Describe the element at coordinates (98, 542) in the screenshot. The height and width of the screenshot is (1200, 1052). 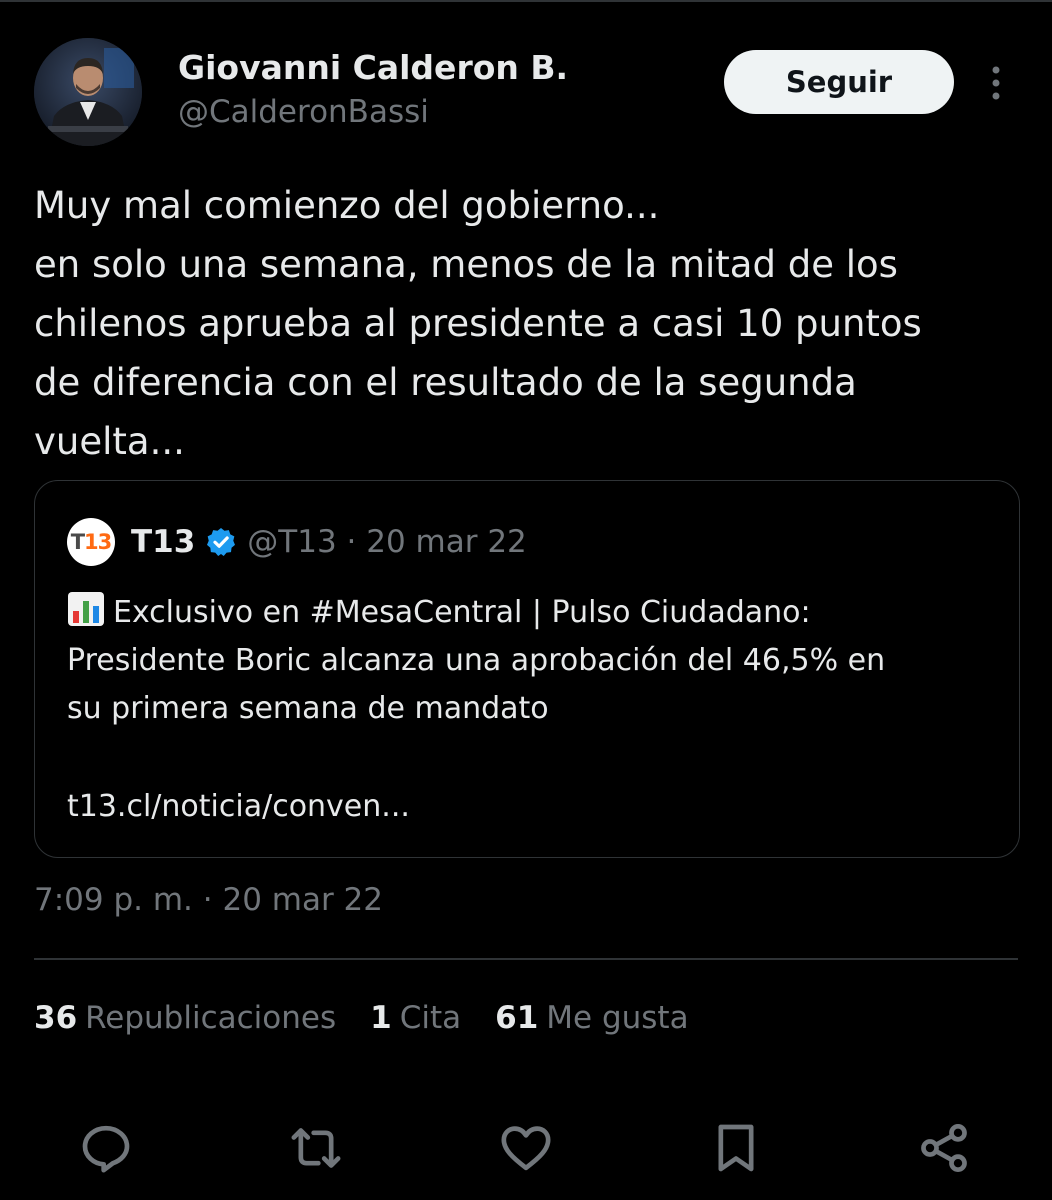
I see `t13-logo-13: 13` at that location.